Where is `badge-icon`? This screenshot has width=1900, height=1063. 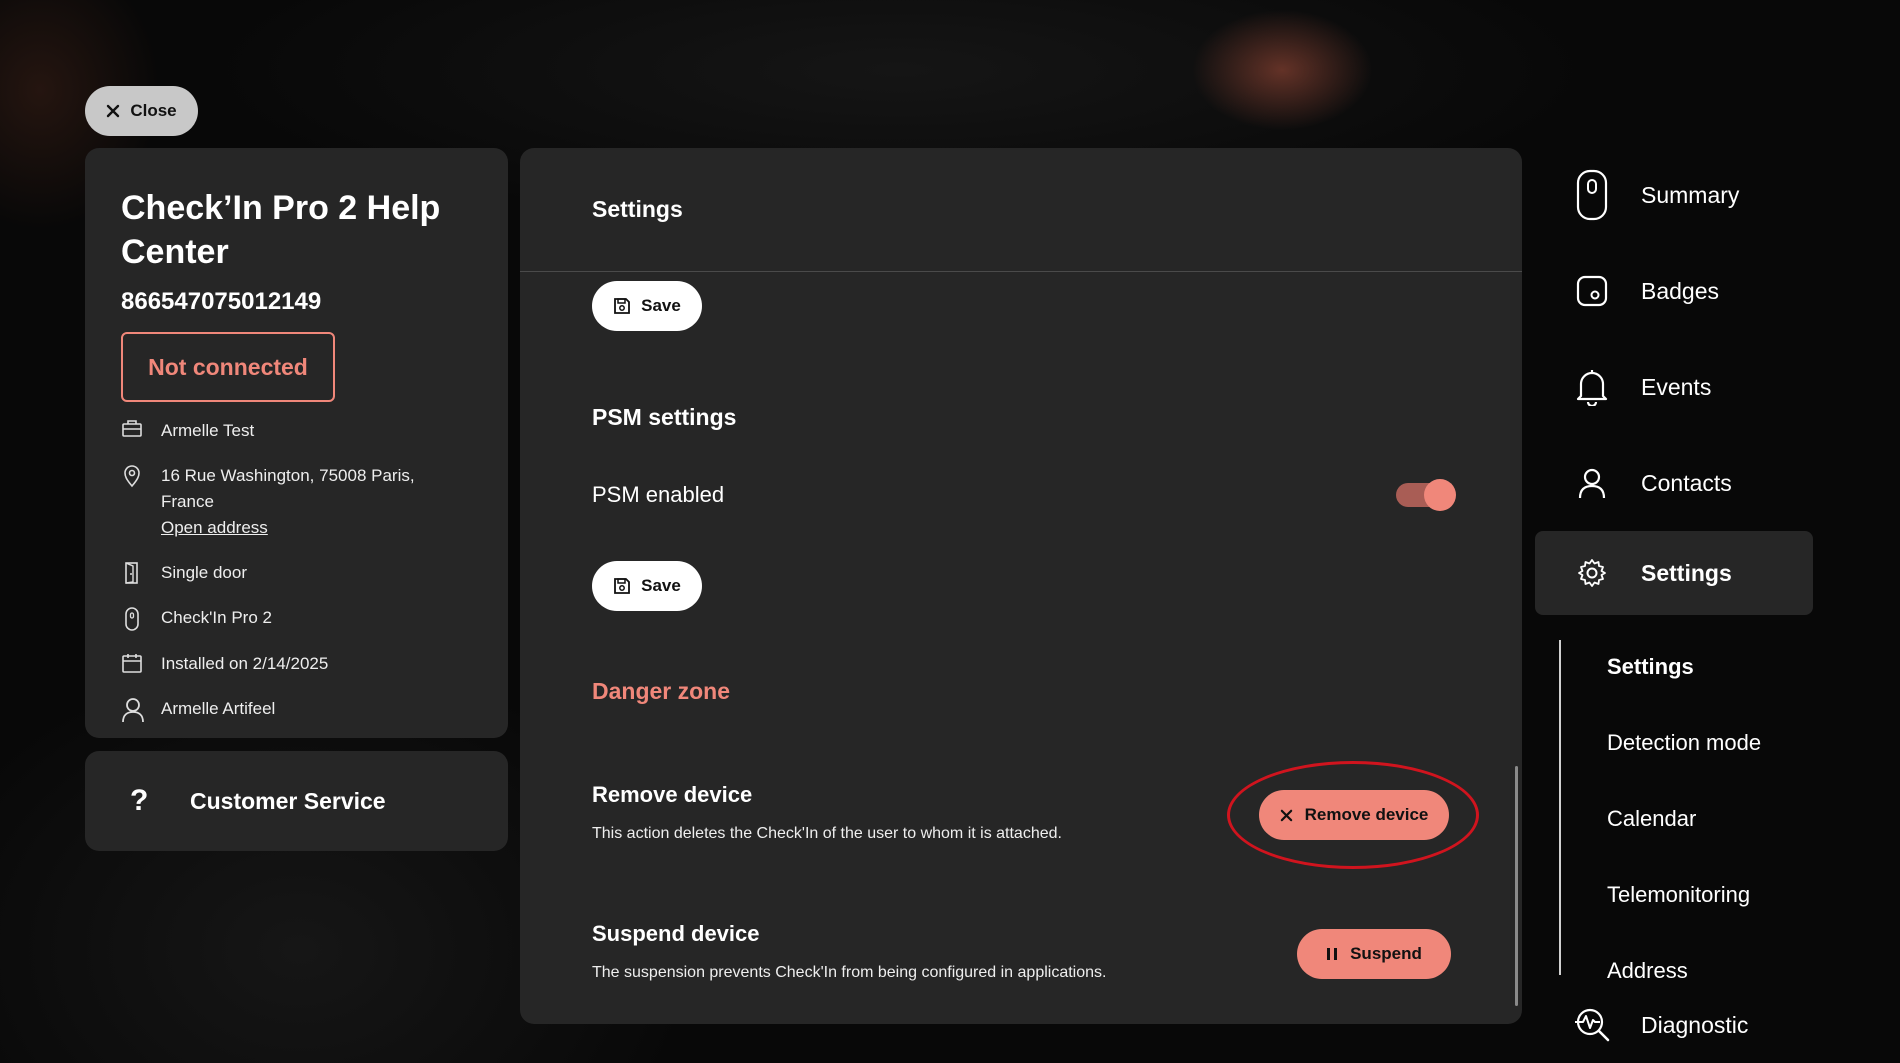
badge-icon is located at coordinates (1588, 291).